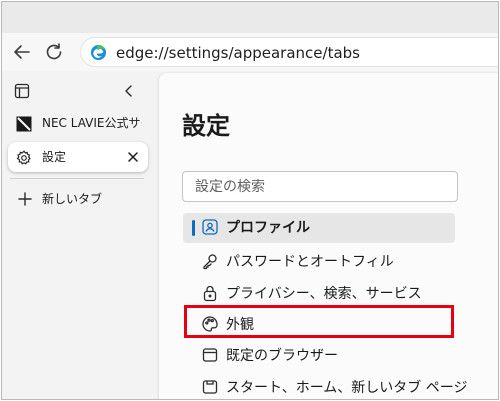 This screenshot has width=500, height=401. Describe the element at coordinates (210, 262) in the screenshot. I see `key-icon` at that location.